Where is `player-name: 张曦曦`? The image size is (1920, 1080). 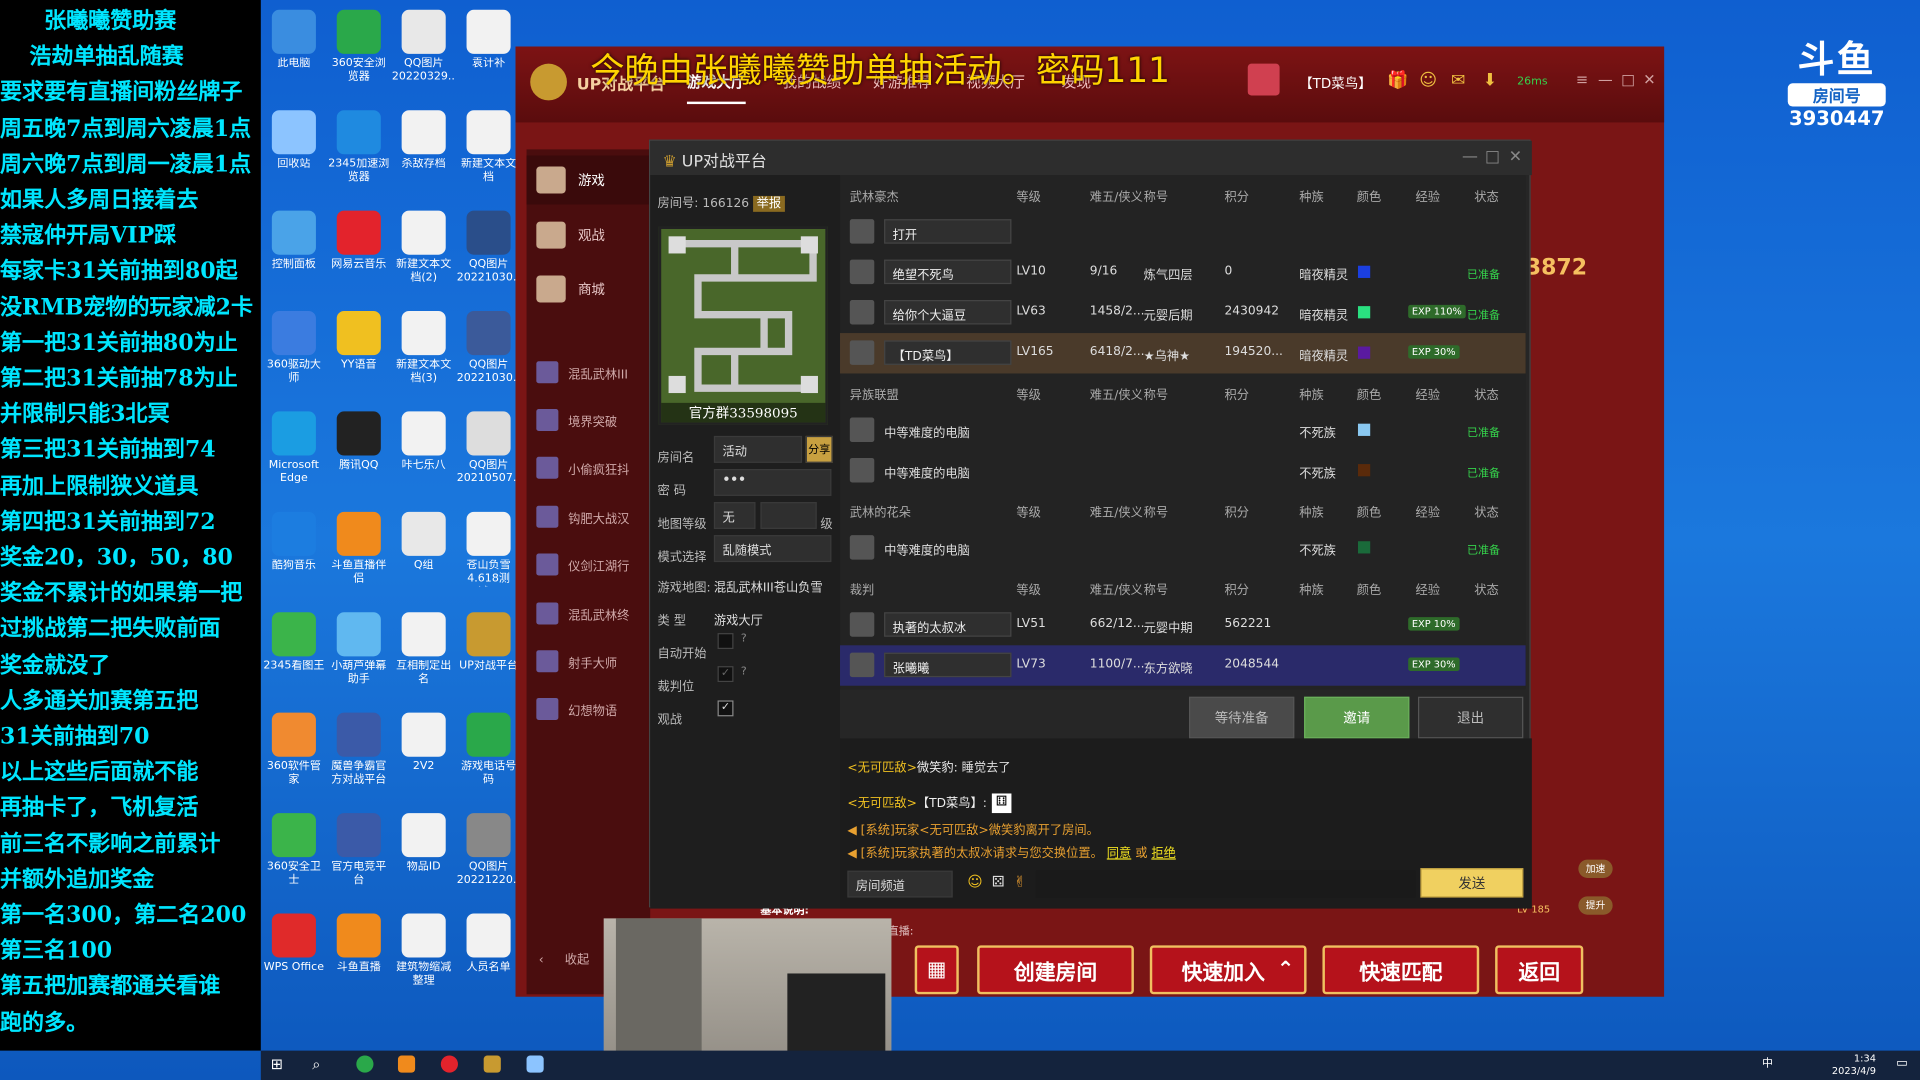 player-name: 张曦曦 is located at coordinates (948, 665).